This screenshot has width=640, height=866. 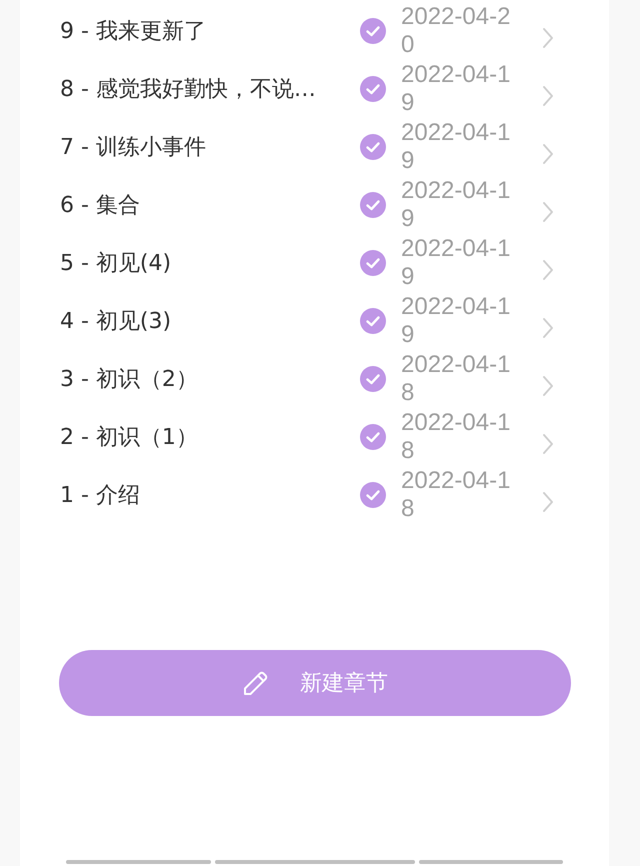 I want to click on chapter-row: 4 - 初见(3) 2022-04-19, so click(x=314, y=321).